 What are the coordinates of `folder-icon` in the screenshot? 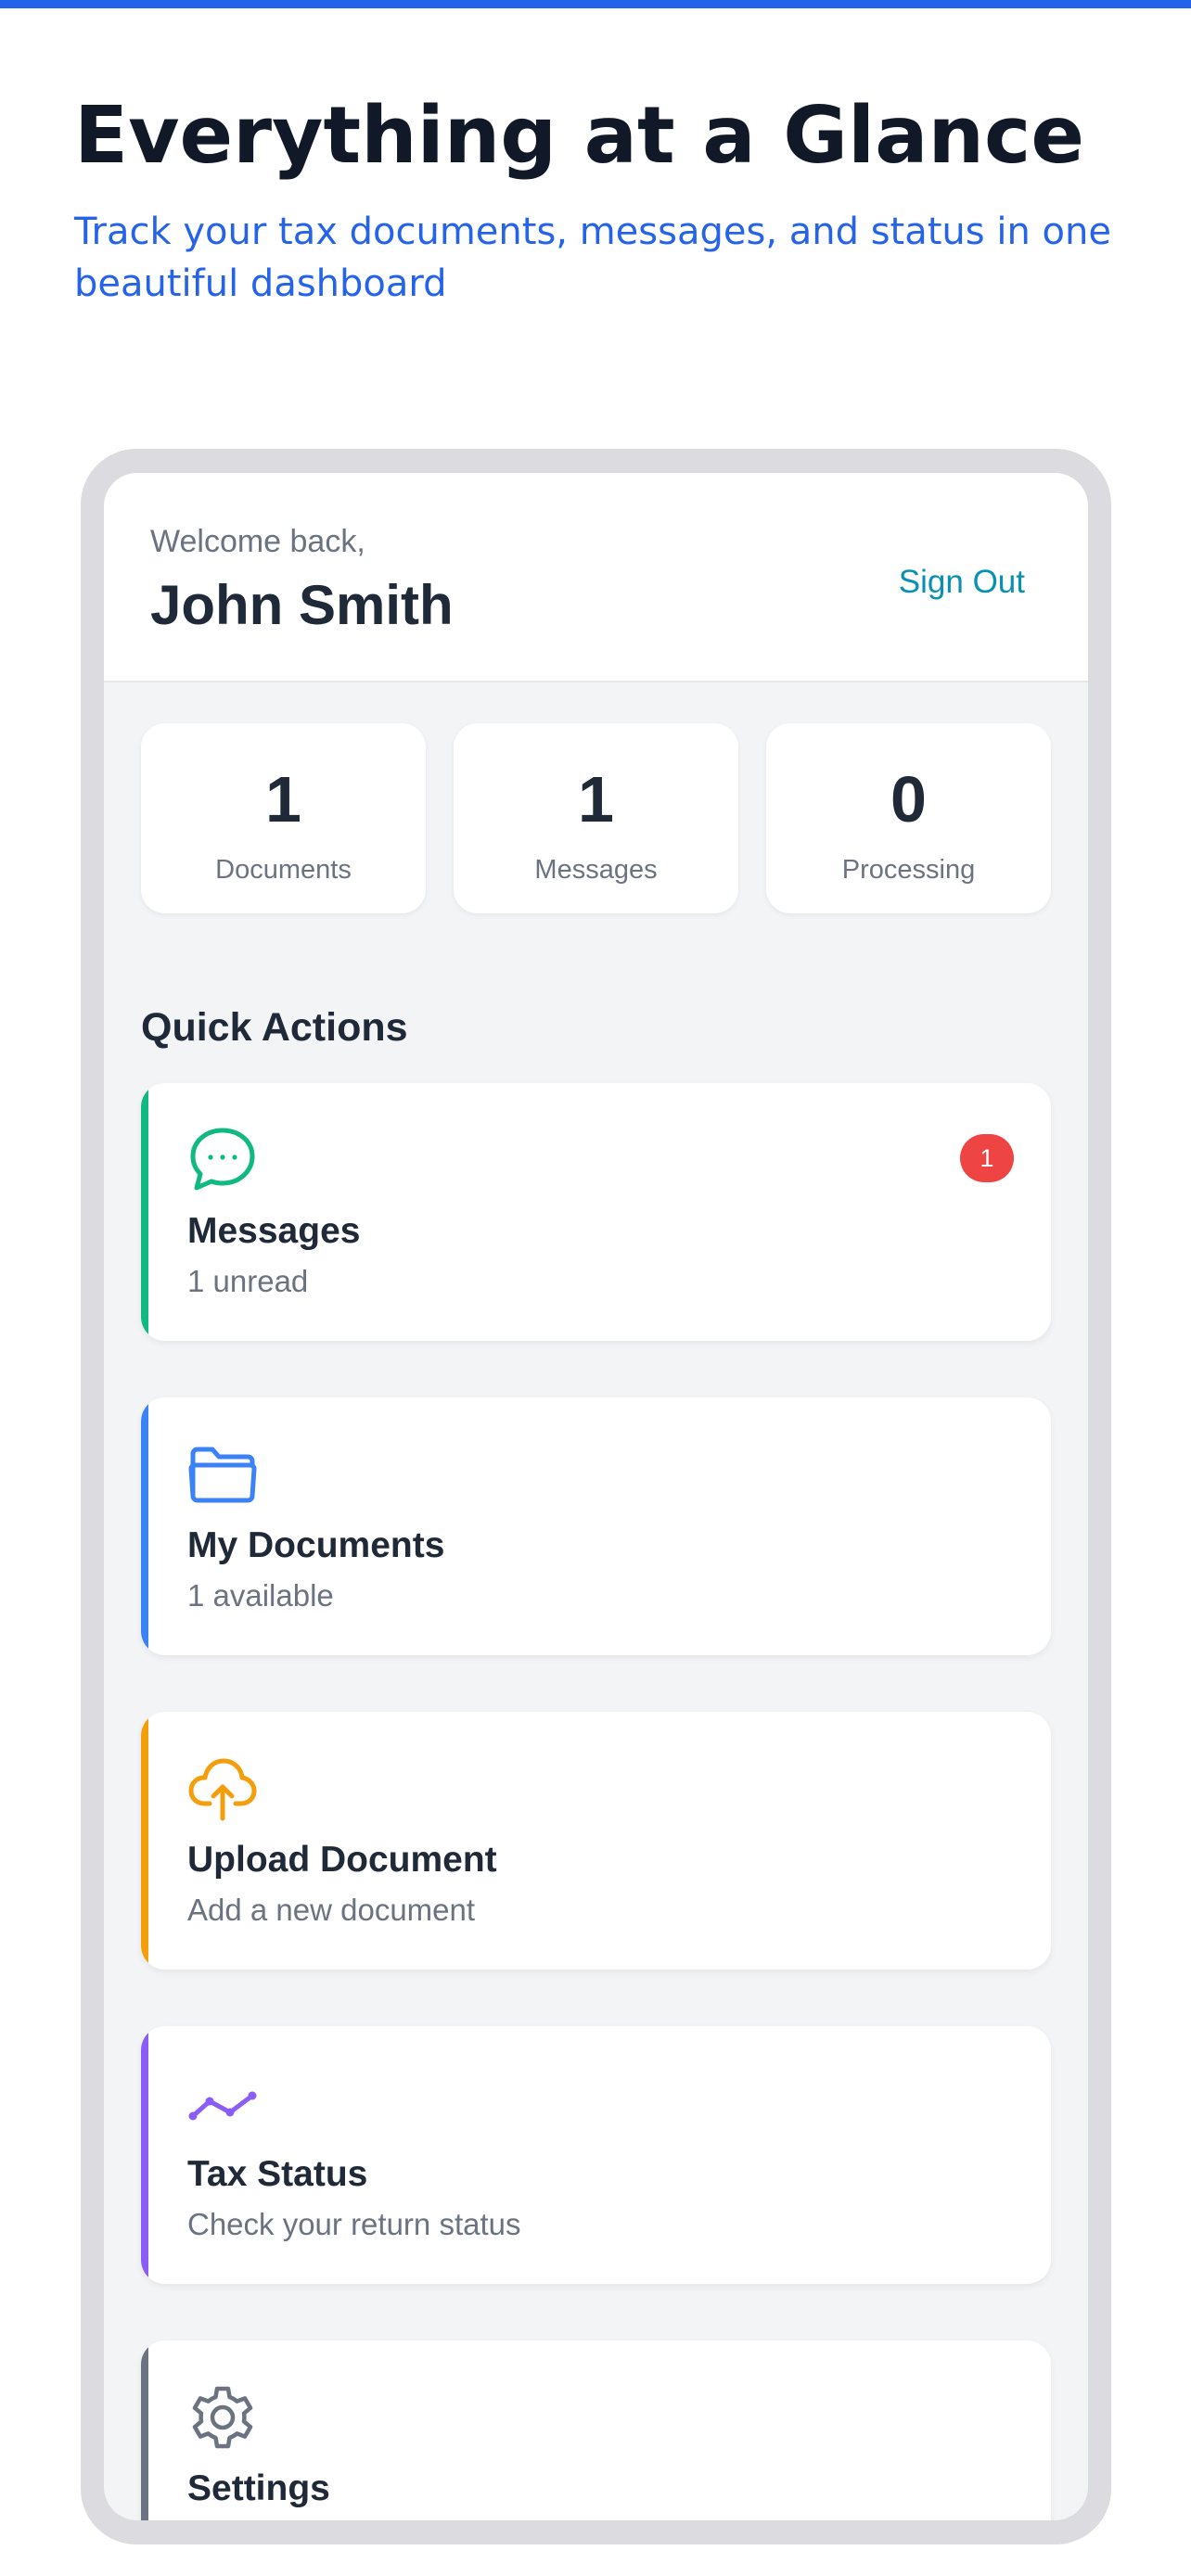 It's located at (222, 1474).